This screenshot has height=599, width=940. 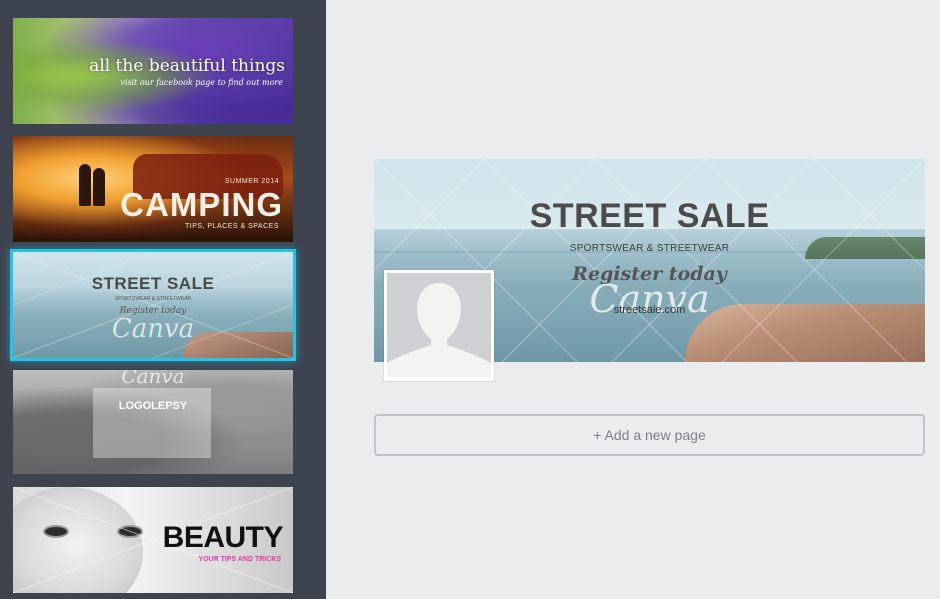 What do you see at coordinates (153, 283) in the screenshot?
I see `thumbnail-title: STREET SALE` at bounding box center [153, 283].